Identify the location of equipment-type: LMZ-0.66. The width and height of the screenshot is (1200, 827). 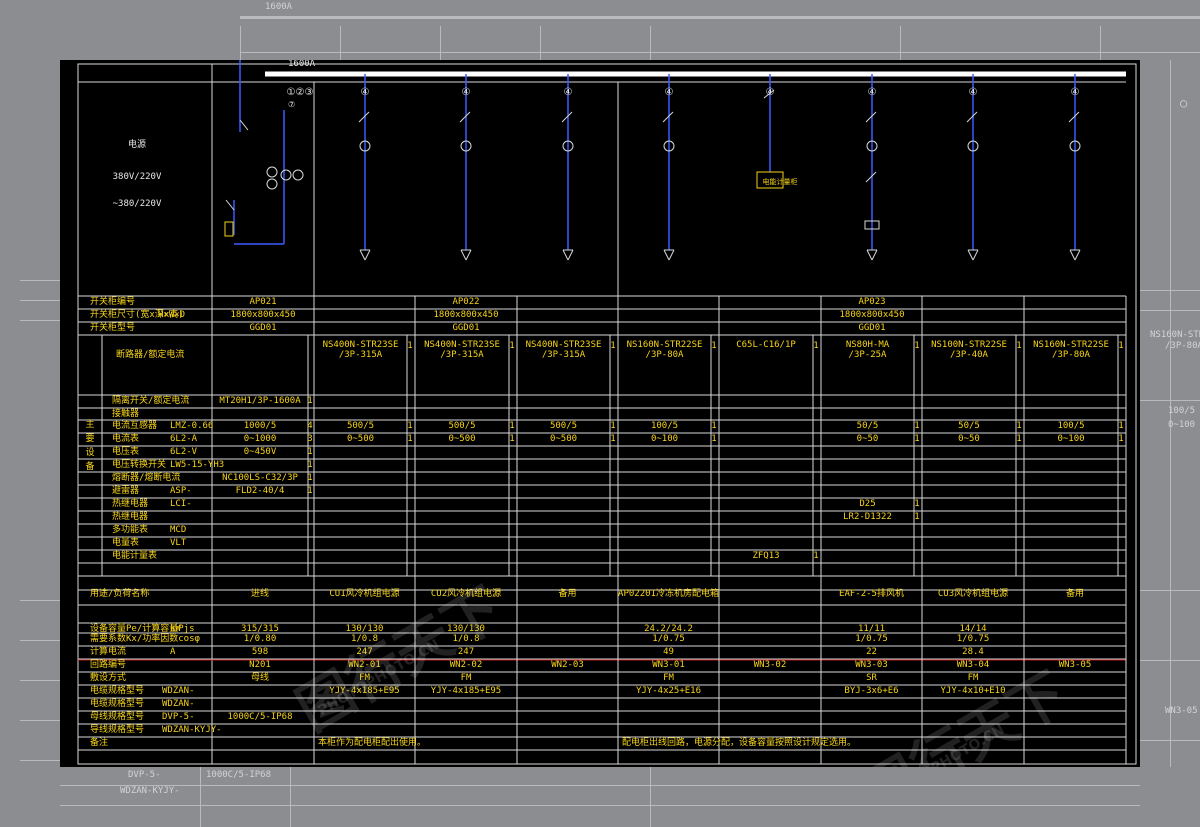
(192, 426).